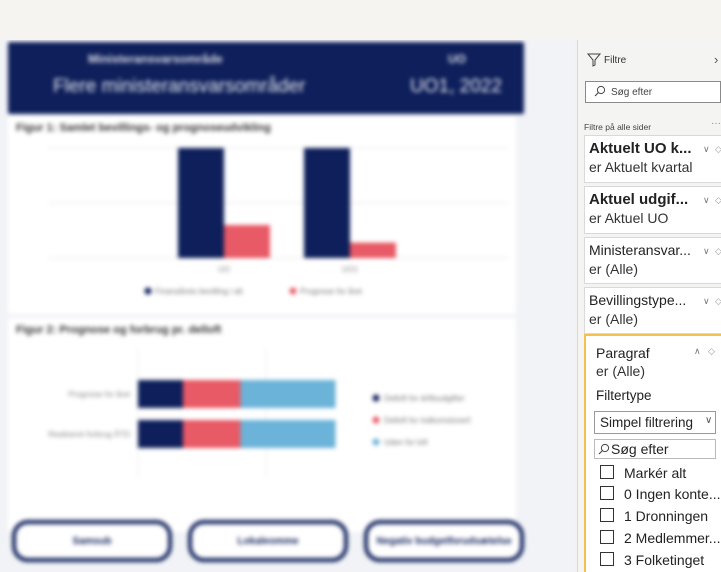 This screenshot has width=721, height=572. Describe the element at coordinates (268, 541) in the screenshot. I see `nav-button-2: Lokaleomme` at that location.